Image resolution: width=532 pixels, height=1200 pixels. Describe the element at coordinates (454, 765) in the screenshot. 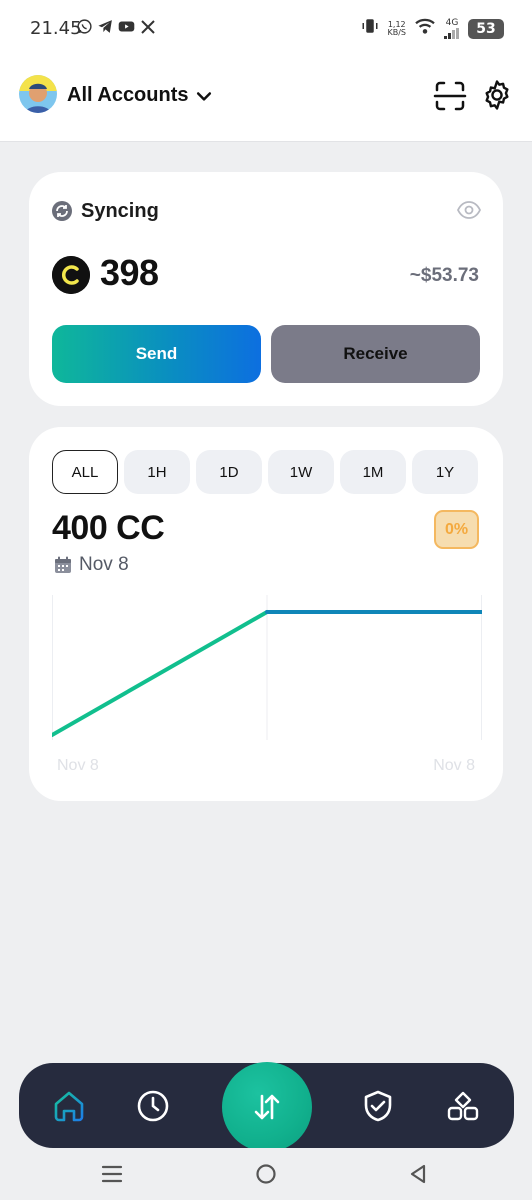

I see `x-axis-label-end: Nov 8` at that location.